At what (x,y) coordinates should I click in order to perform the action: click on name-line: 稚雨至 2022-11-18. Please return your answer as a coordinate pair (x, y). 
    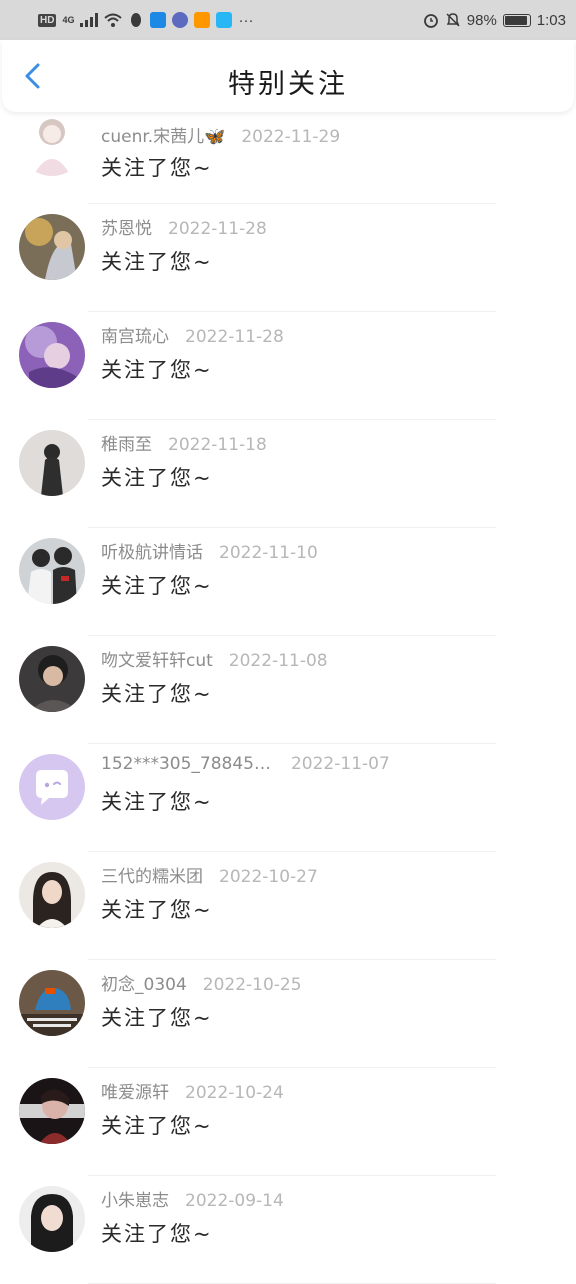
    Looking at the image, I should click on (184, 442).